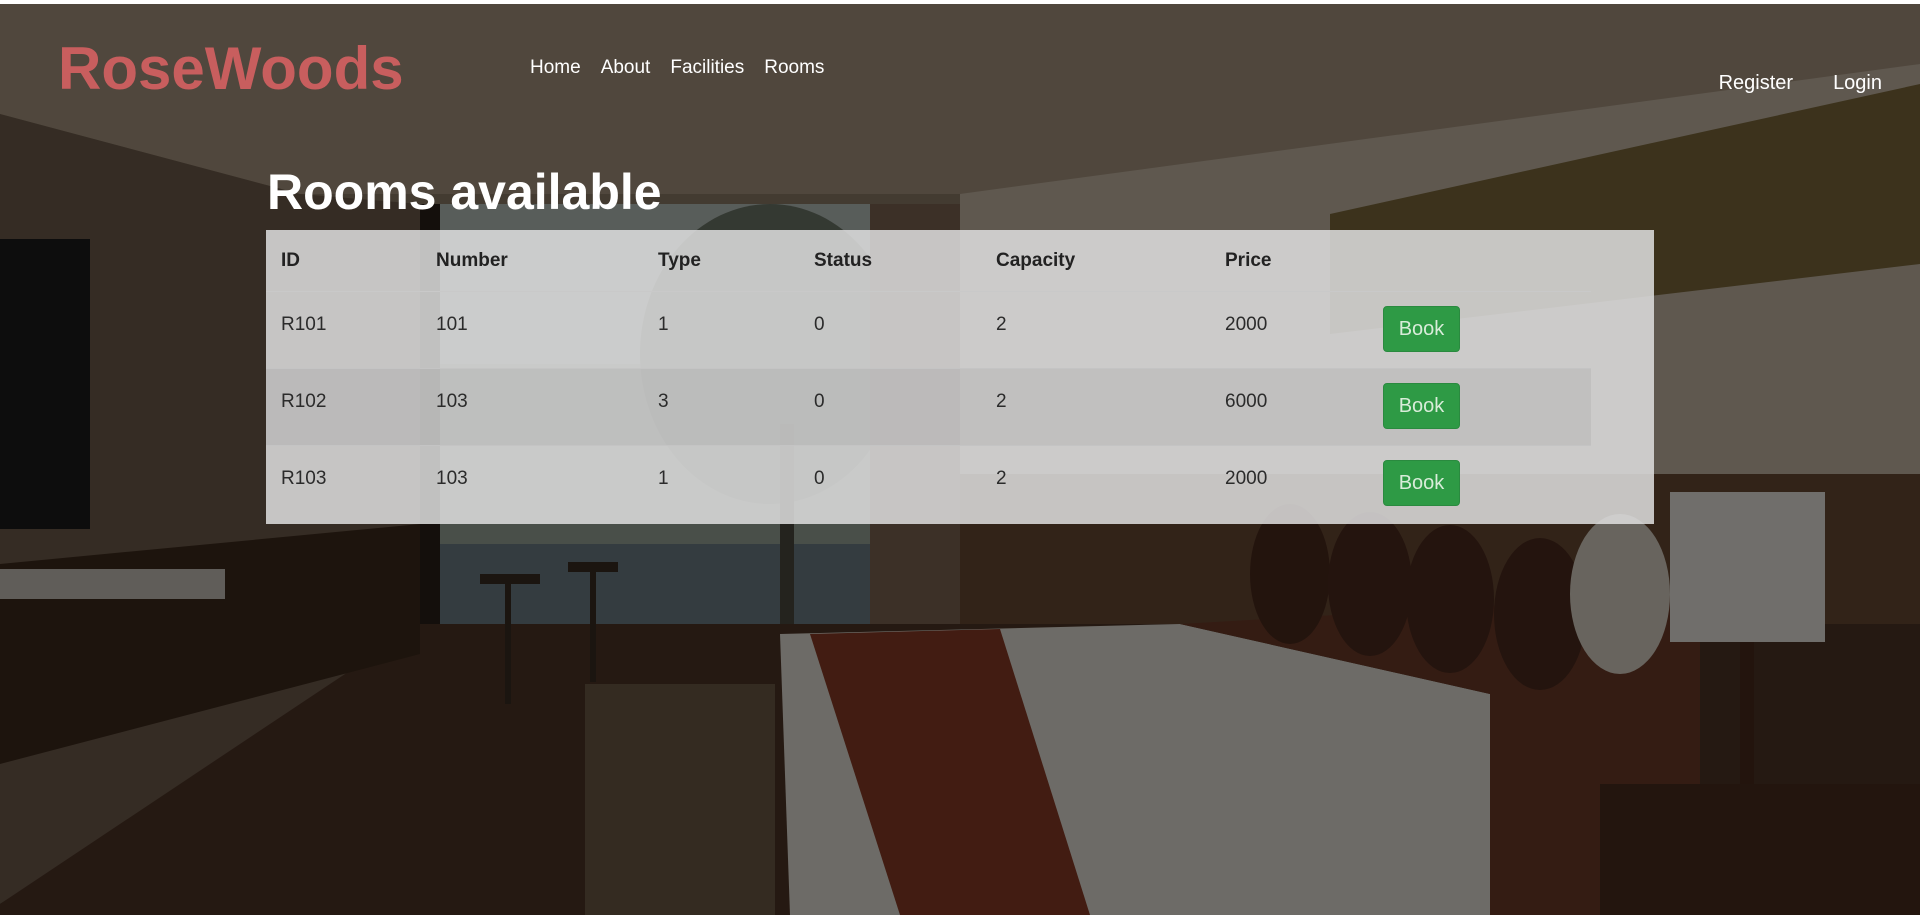 The height and width of the screenshot is (915, 1920). What do you see at coordinates (343, 261) in the screenshot?
I see `column-header-id: ID` at bounding box center [343, 261].